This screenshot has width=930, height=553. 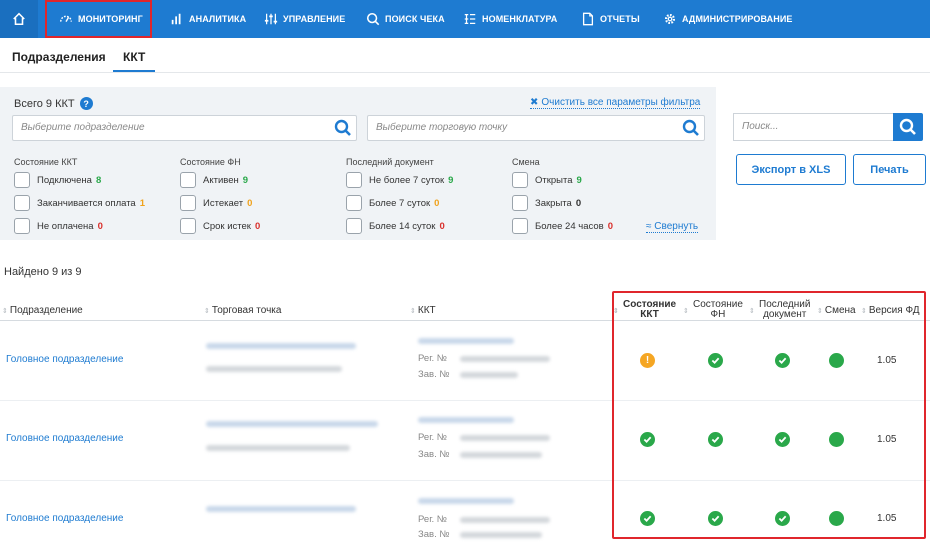 I want to click on filter-checkbox: Истекает 0, so click(x=216, y=203).